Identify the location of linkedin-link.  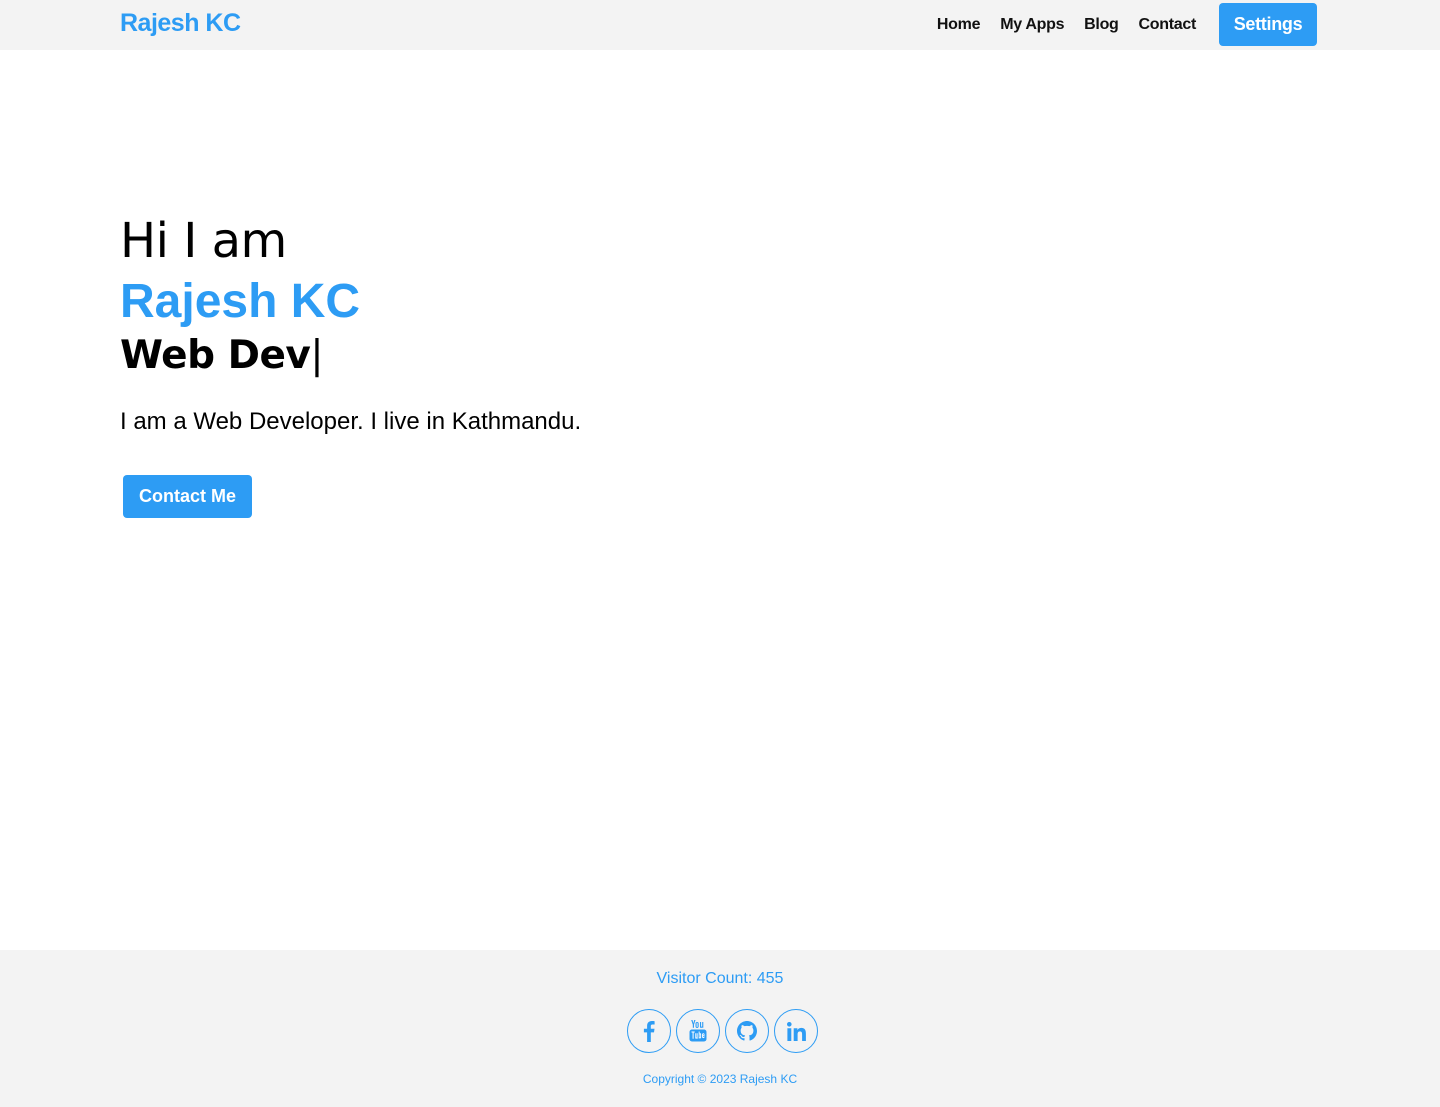
(796, 1031).